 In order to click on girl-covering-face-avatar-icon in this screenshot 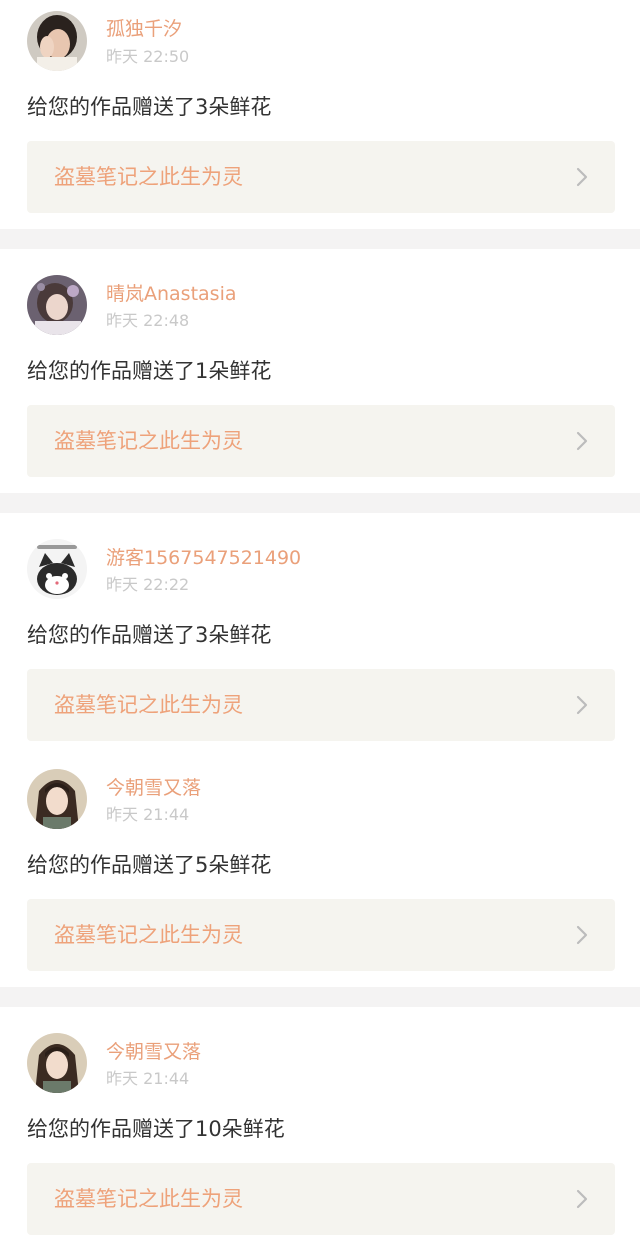, I will do `click(57, 41)`.